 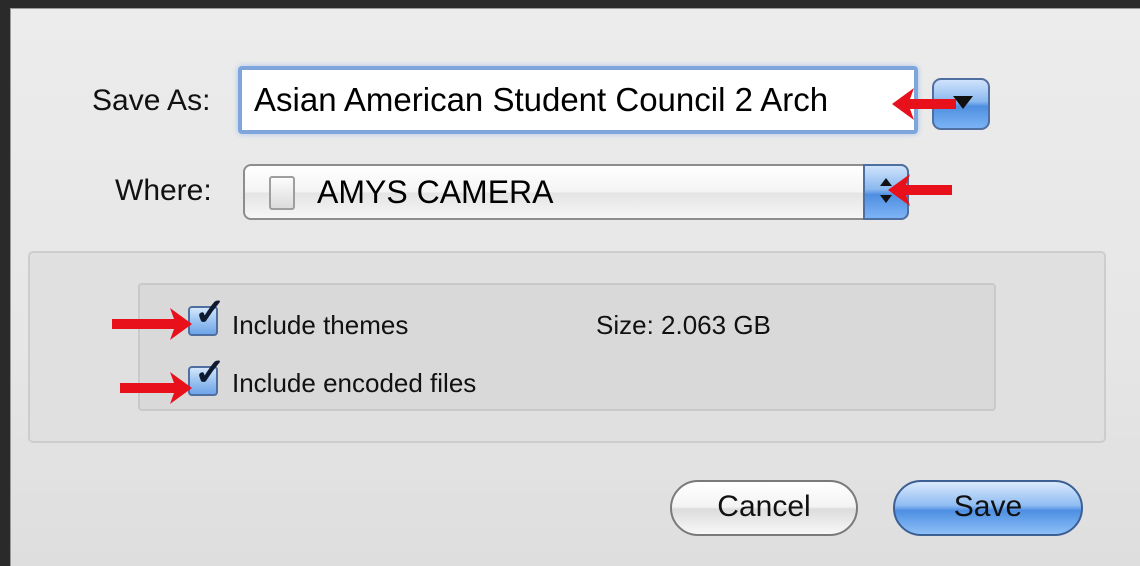 I want to click on include-encoded-label: Include encoded files, so click(x=354, y=383).